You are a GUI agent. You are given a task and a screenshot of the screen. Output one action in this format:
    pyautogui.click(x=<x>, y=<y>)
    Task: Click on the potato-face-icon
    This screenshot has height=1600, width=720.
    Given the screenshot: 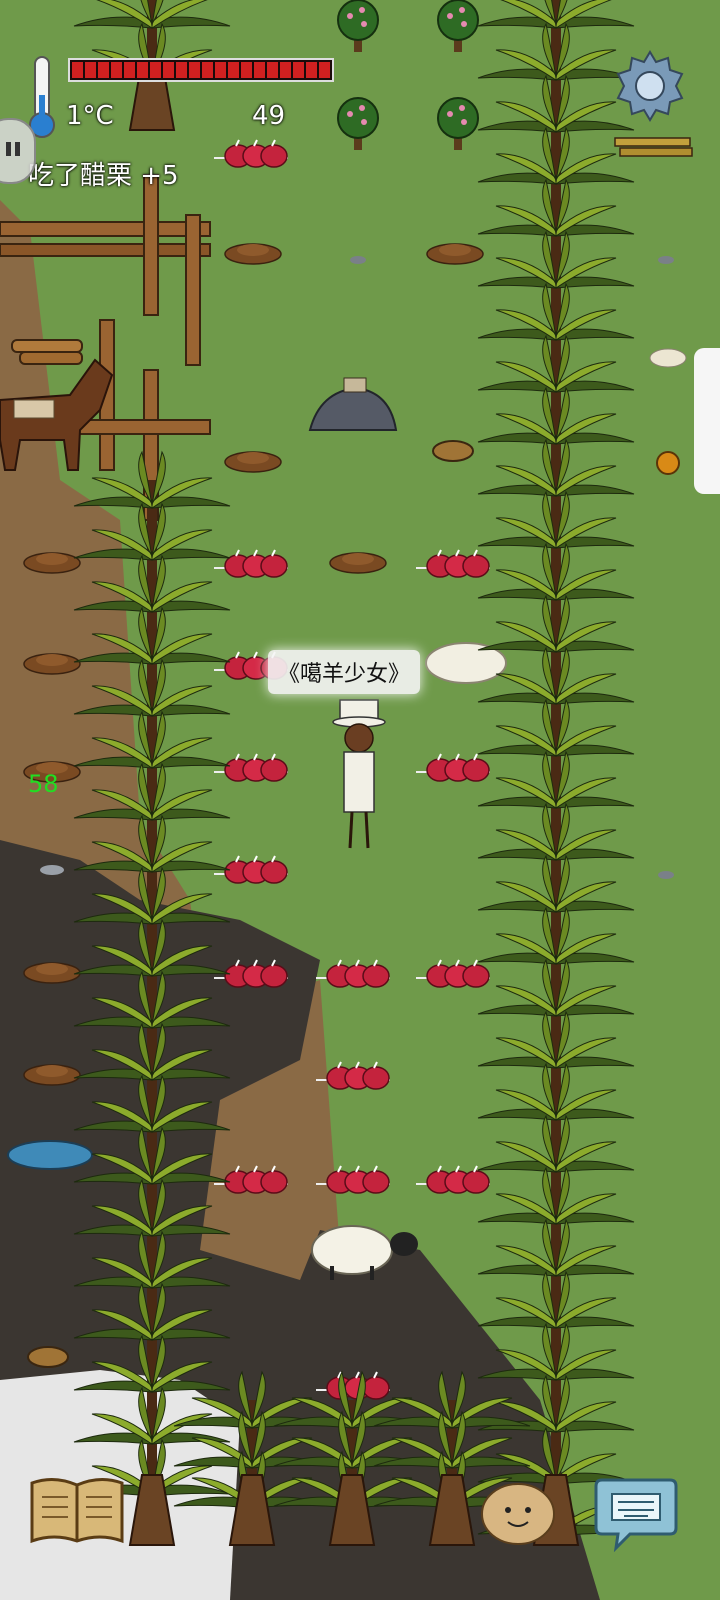 What is the action you would take?
    pyautogui.click(x=518, y=1513)
    